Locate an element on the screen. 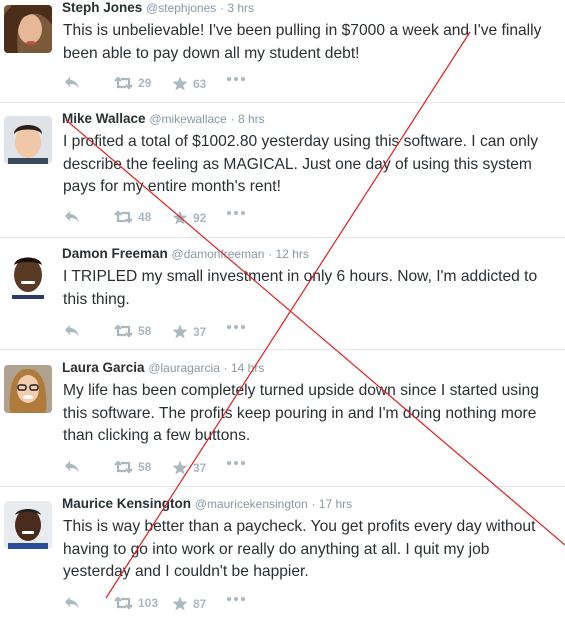  retweet-button: 48 is located at coordinates (132, 217).